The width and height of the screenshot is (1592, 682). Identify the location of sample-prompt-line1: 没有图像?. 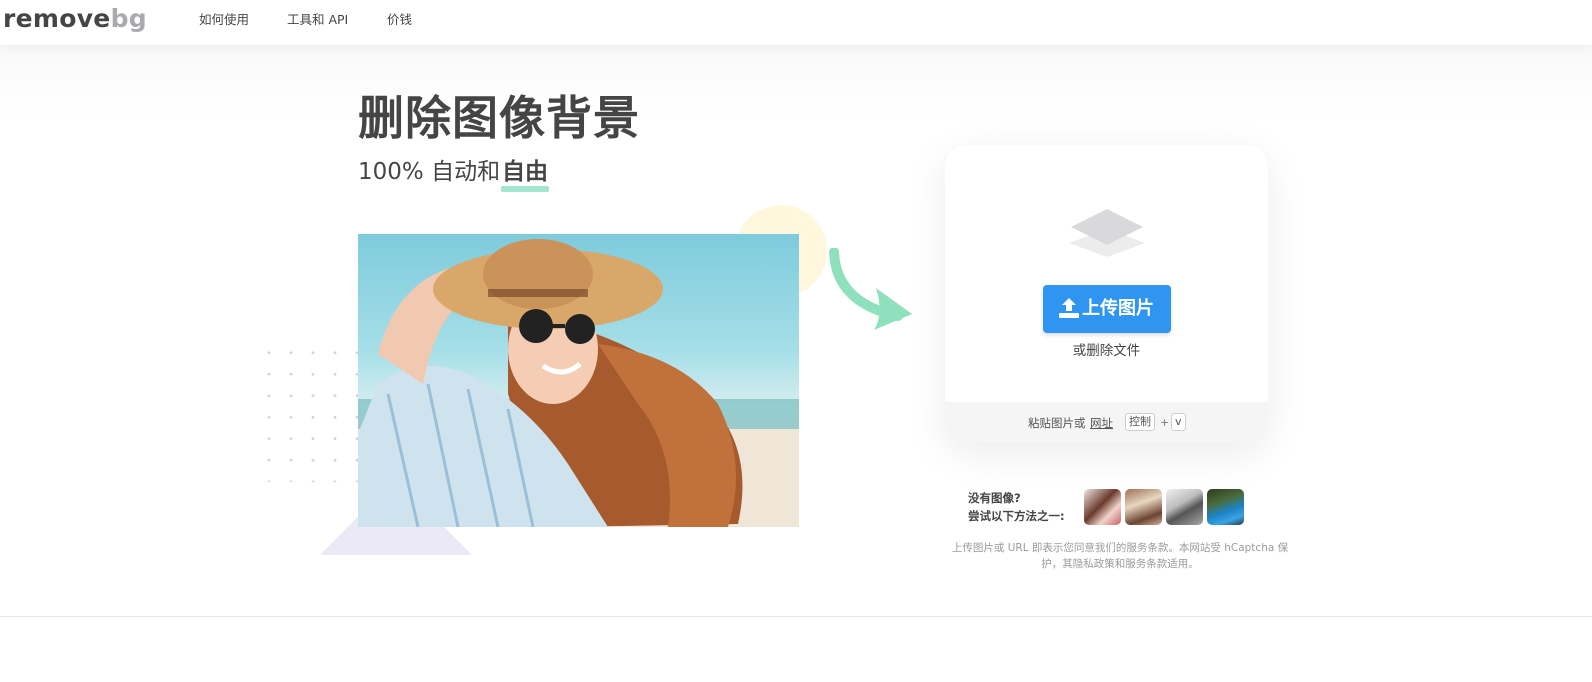
(994, 498).